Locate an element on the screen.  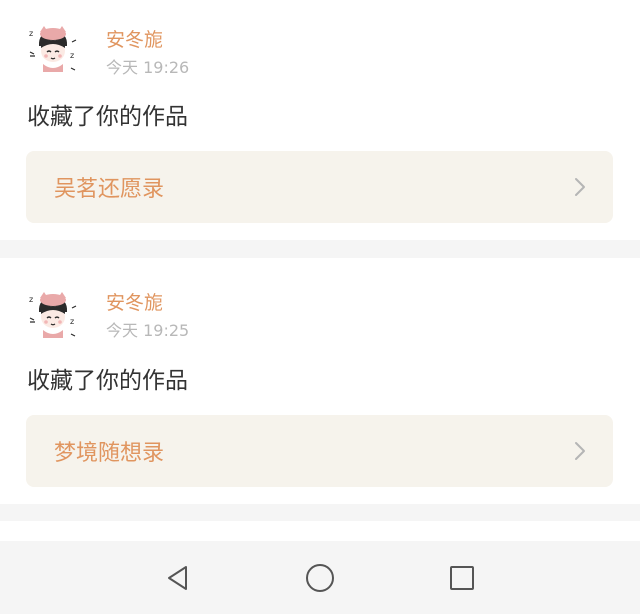
notification-card-partial is located at coordinates (320, 531).